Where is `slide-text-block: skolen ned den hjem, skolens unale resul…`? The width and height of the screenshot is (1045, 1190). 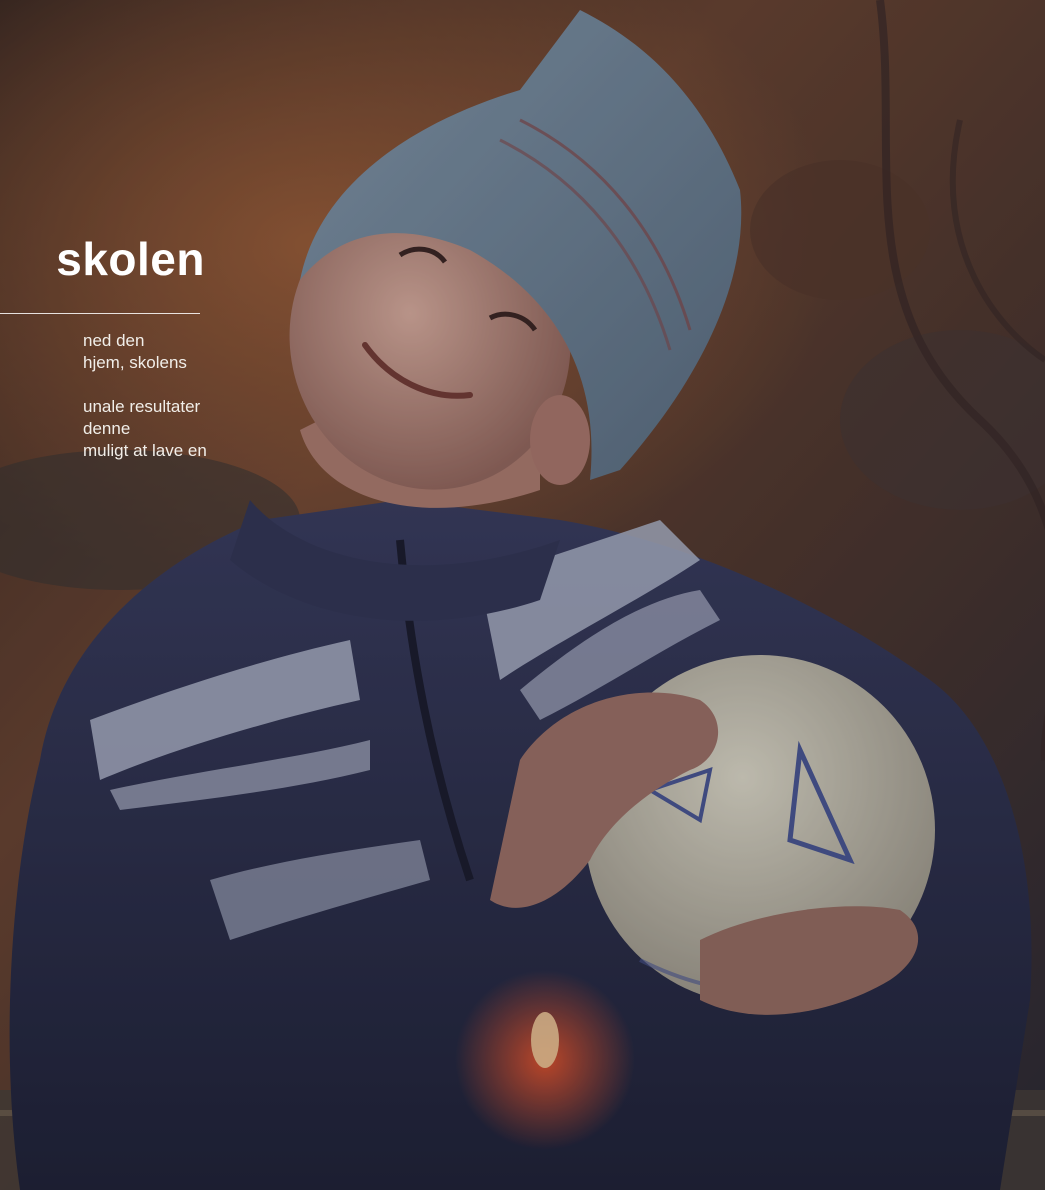
slide-text-block: skolen ned den hjem, skolens unale resul… is located at coordinates (103, 341).